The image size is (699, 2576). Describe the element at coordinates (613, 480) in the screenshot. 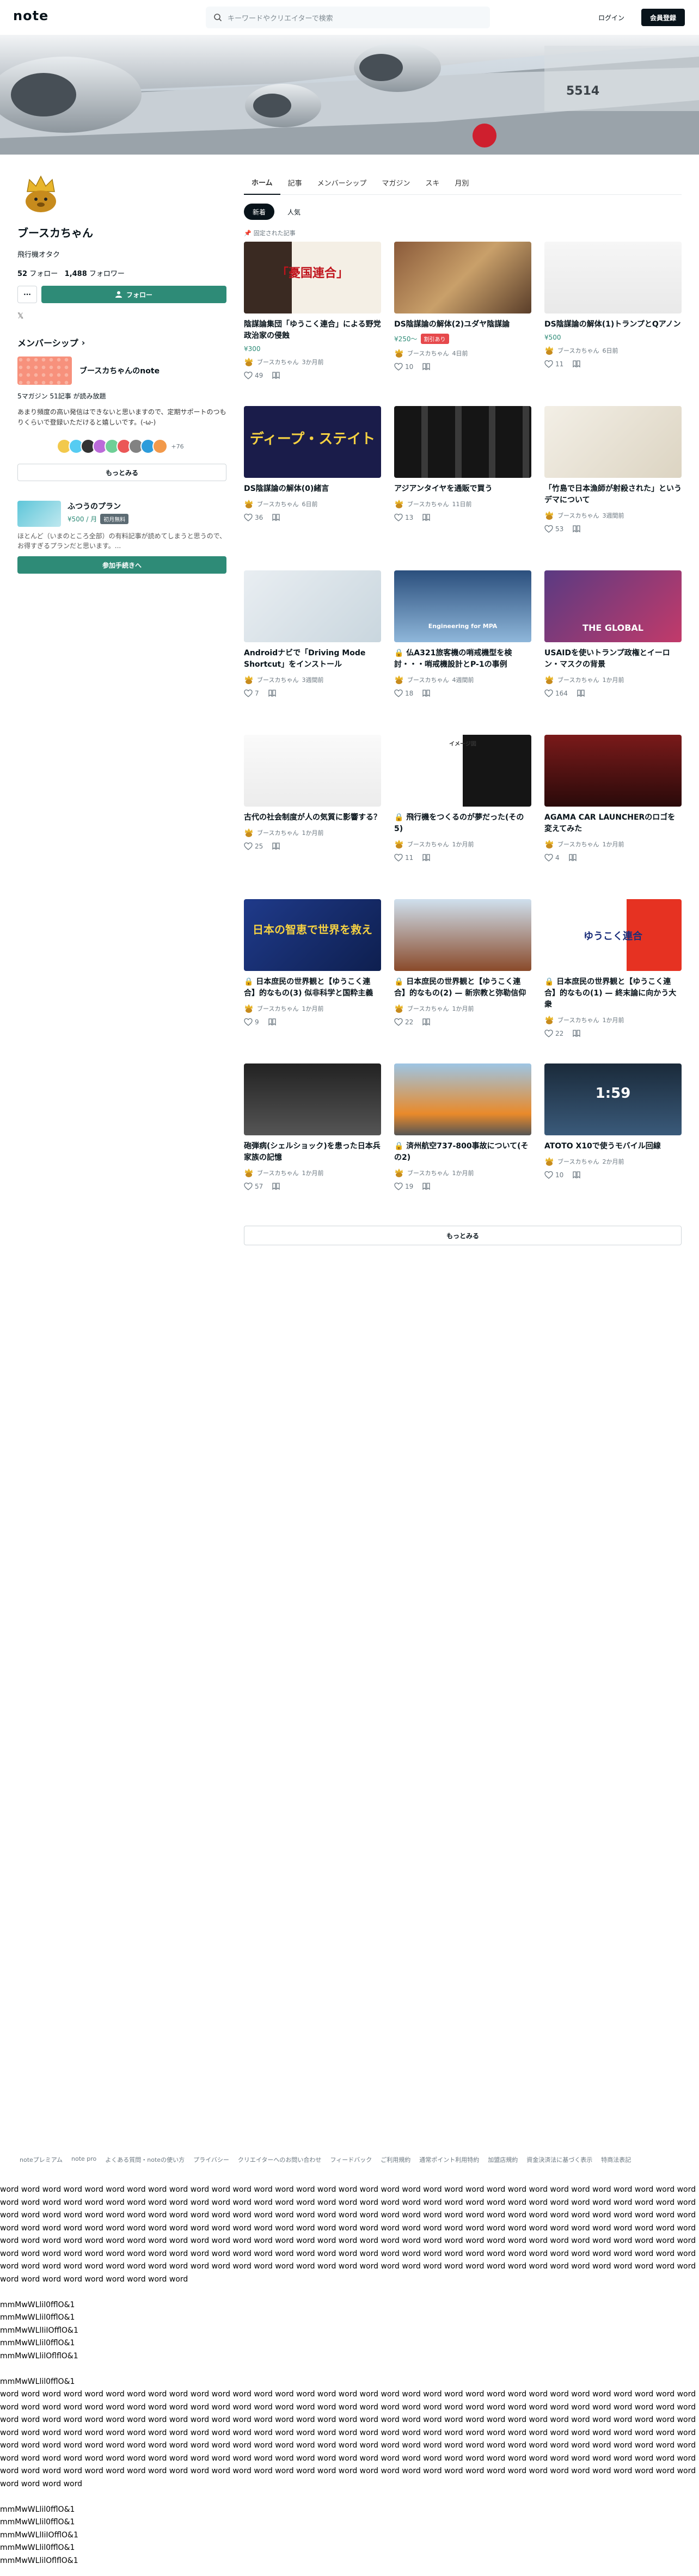

I see `article-card: 「竹島で日本漁師が射殺された」というデマについて ブースカちゃん 3週間前 53` at that location.